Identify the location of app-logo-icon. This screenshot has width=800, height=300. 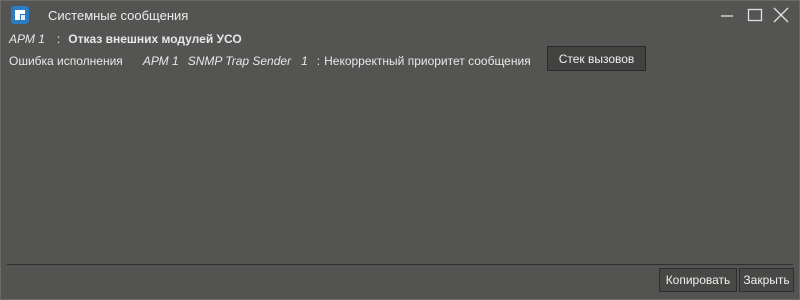
(20, 15).